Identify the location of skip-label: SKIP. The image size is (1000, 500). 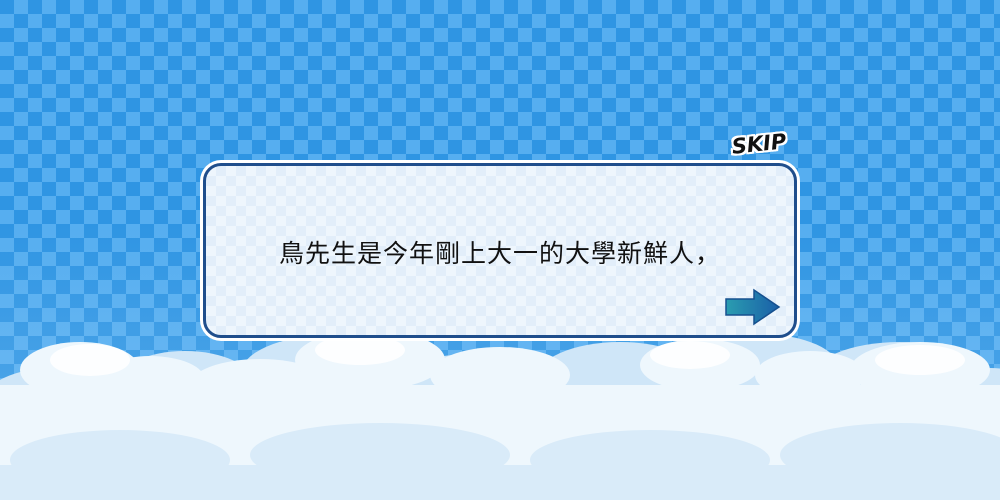
(759, 144).